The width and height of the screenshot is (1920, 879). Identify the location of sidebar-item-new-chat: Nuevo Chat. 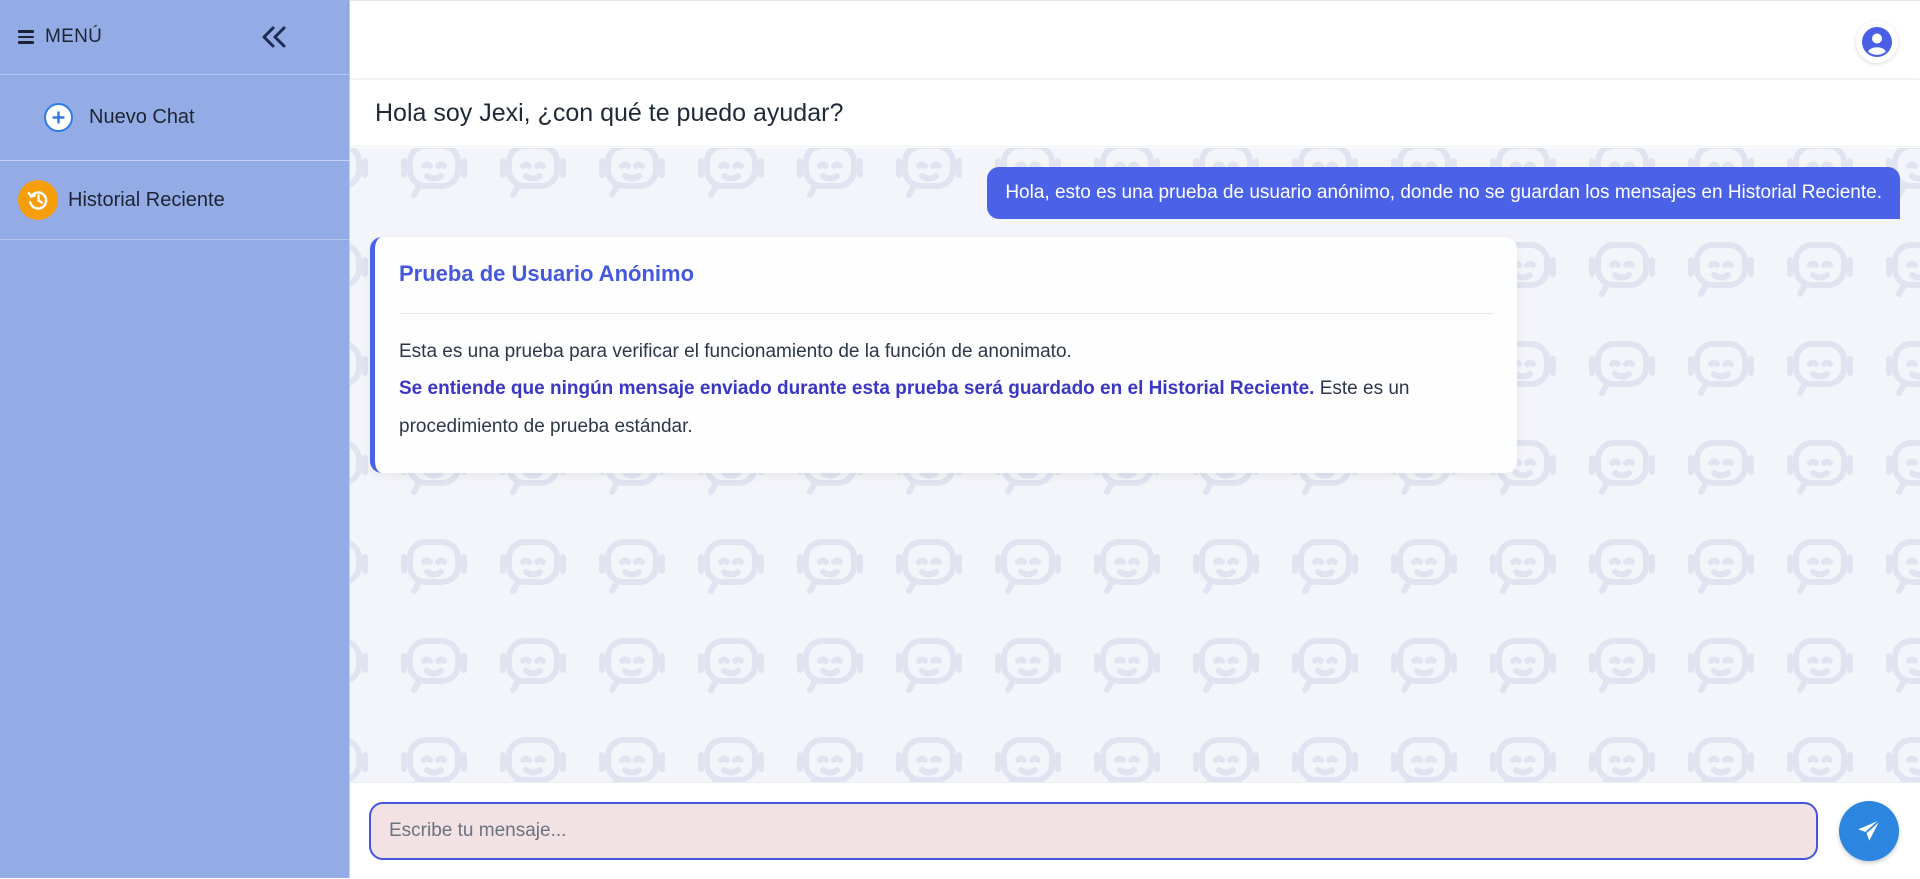
(174, 118).